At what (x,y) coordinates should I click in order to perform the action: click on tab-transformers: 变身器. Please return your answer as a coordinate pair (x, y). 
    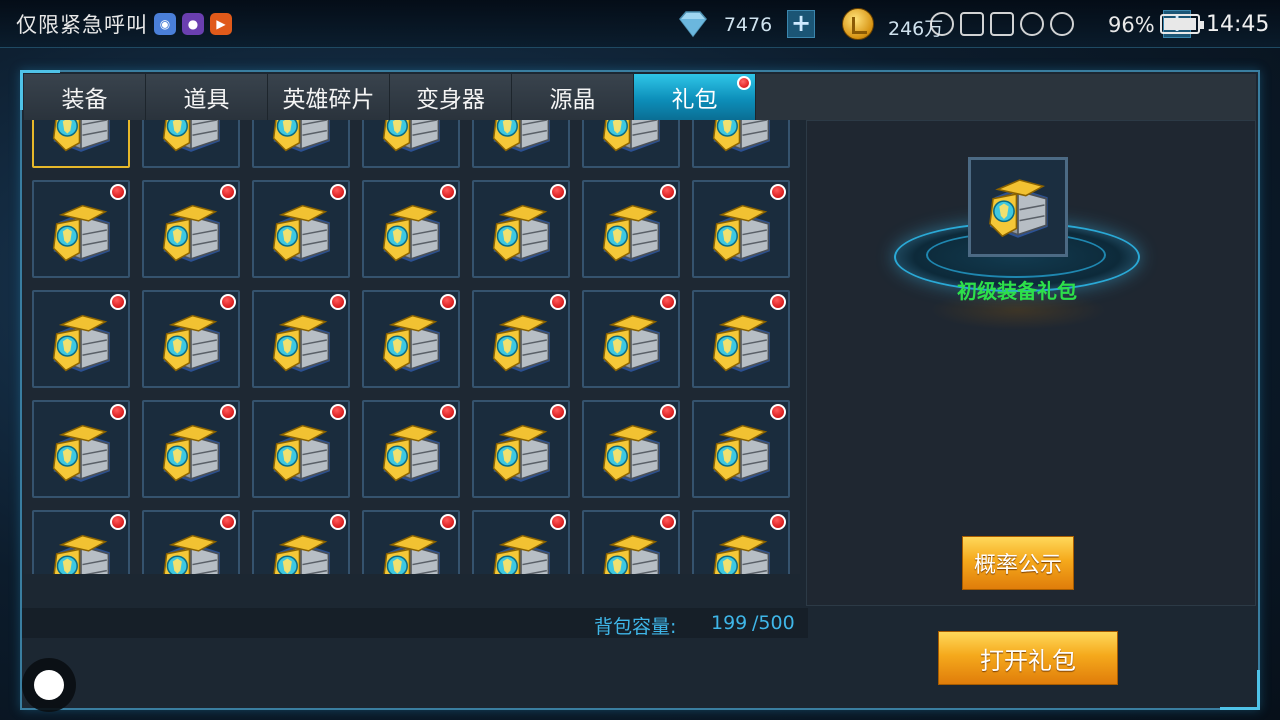
    Looking at the image, I should click on (451, 97).